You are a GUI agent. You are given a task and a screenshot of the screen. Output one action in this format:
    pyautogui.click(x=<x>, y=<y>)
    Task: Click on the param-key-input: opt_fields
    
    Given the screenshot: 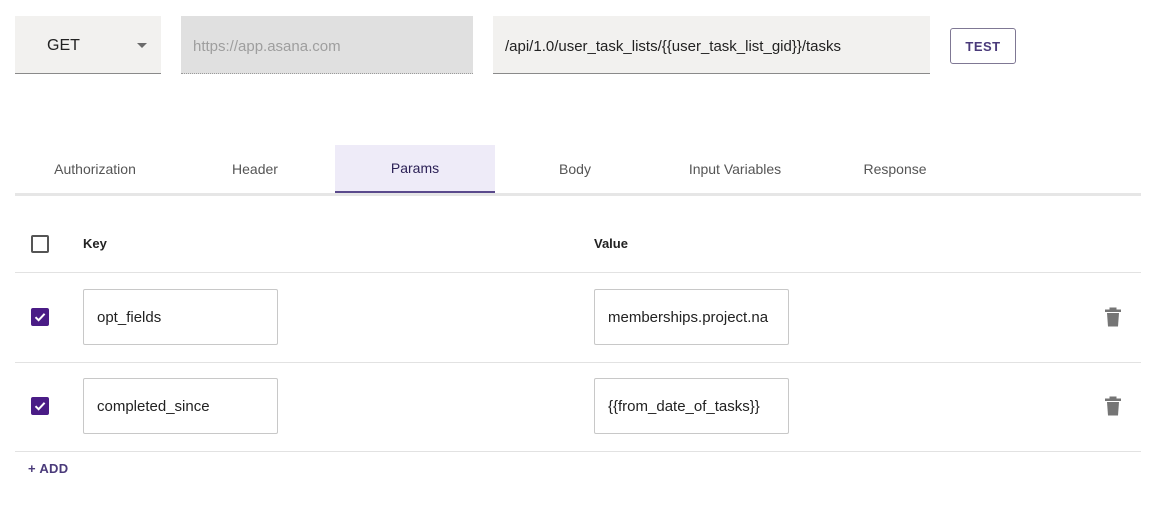 What is the action you would take?
    pyautogui.click(x=180, y=317)
    